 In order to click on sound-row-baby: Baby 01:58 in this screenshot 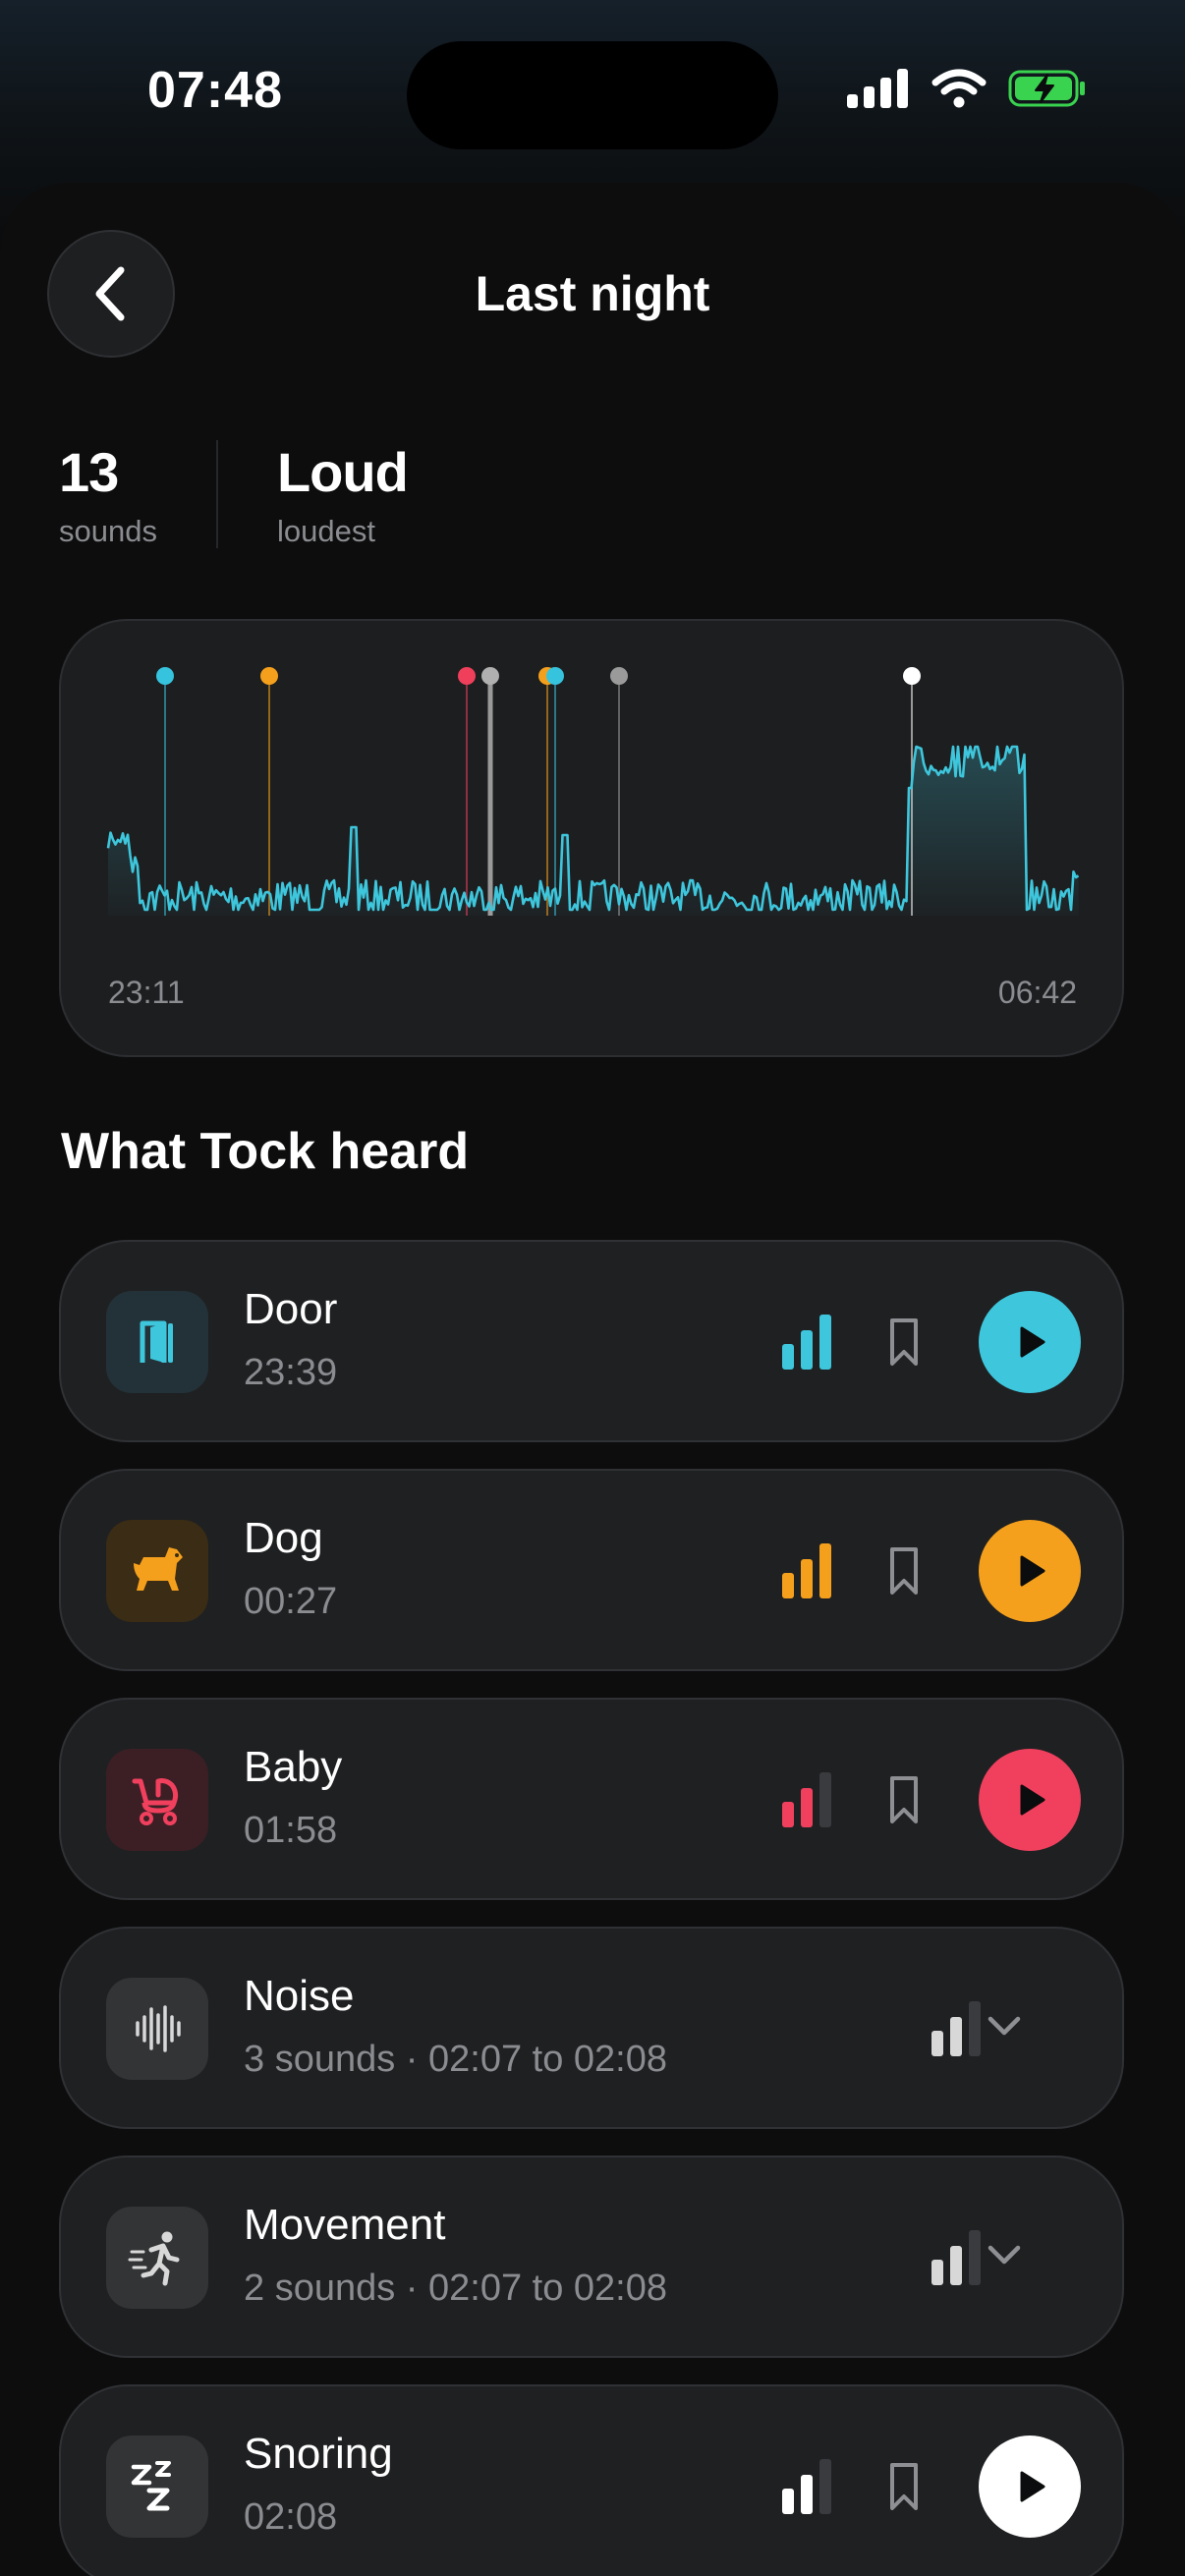, I will do `click(592, 1799)`.